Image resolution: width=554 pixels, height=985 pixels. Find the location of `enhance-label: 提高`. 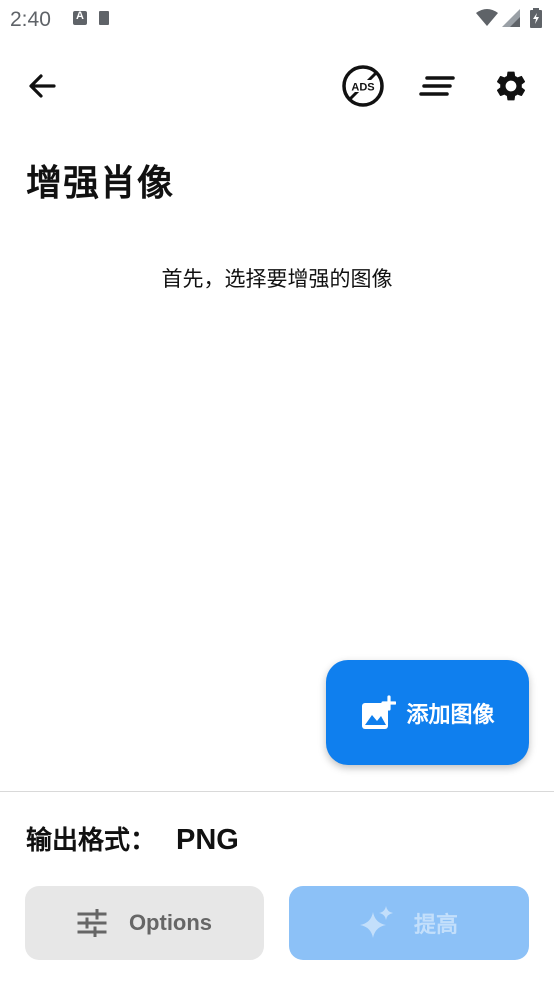

enhance-label: 提高 is located at coordinates (435, 925).